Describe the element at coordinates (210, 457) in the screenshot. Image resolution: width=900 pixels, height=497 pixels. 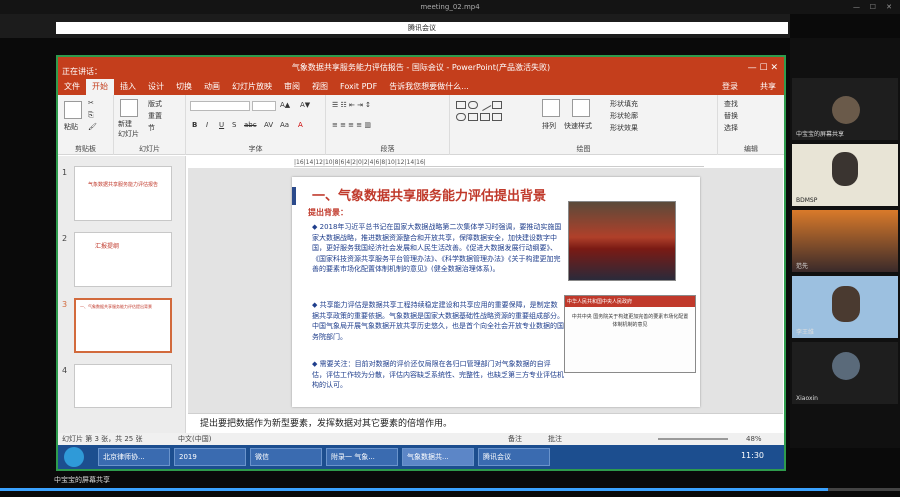
I see `taskbar-item: 2019` at that location.